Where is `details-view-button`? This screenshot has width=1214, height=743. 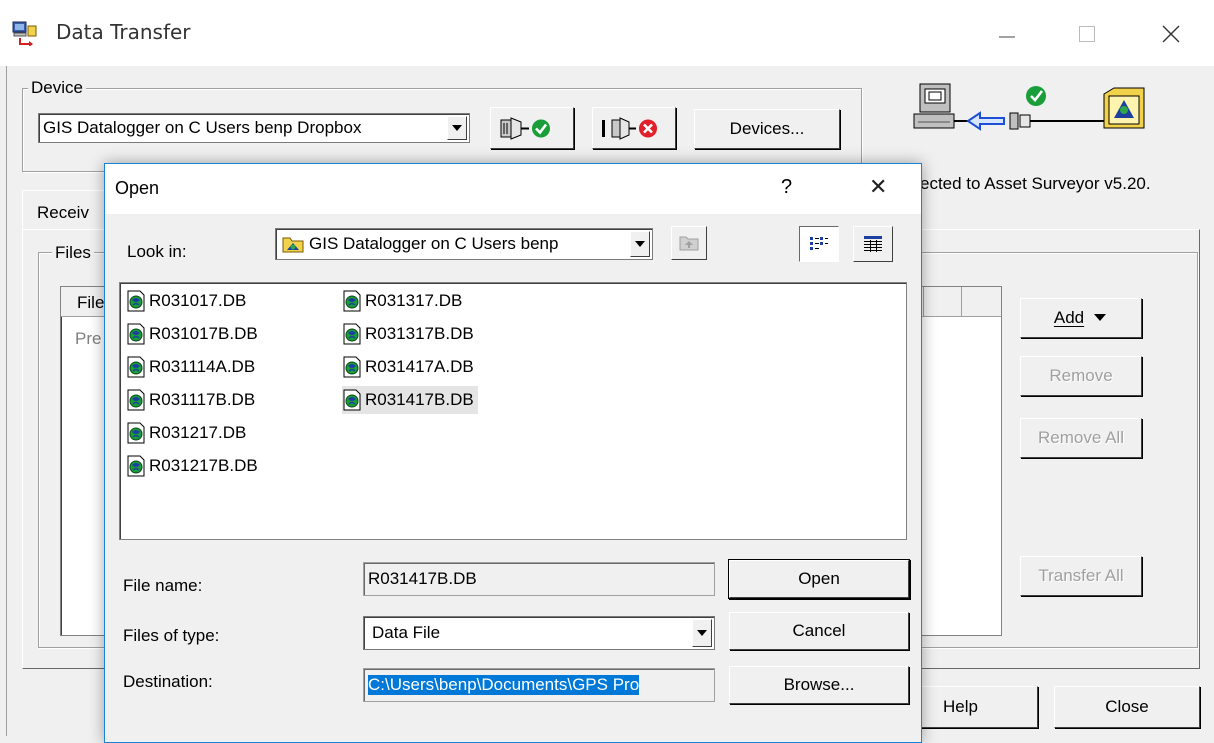
details-view-button is located at coordinates (873, 244).